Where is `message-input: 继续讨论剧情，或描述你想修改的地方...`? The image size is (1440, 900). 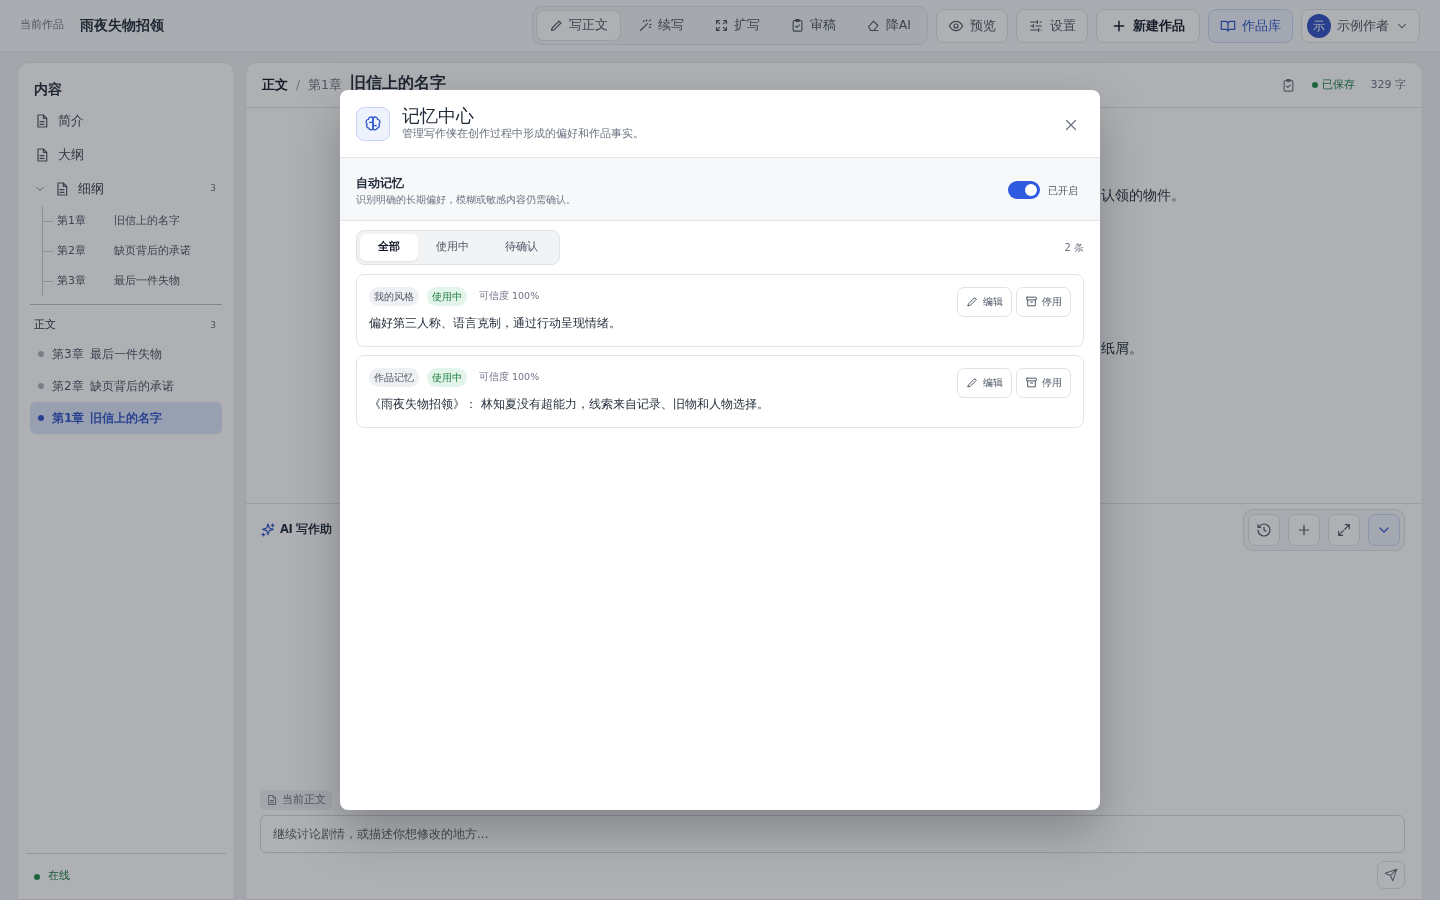
message-input: 继续讨论剧情，或描述你想修改的地方... is located at coordinates (832, 834).